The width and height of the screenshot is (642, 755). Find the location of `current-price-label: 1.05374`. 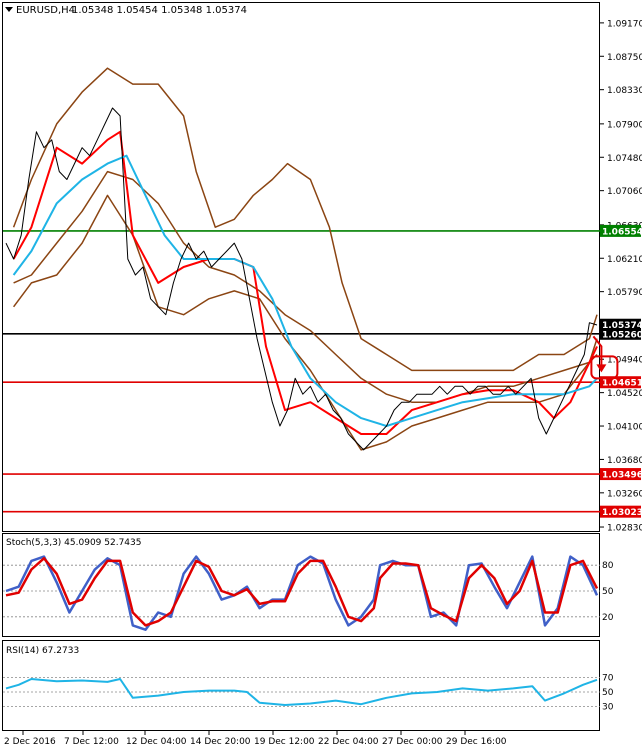

current-price-label: 1.05374 is located at coordinates (622, 326).